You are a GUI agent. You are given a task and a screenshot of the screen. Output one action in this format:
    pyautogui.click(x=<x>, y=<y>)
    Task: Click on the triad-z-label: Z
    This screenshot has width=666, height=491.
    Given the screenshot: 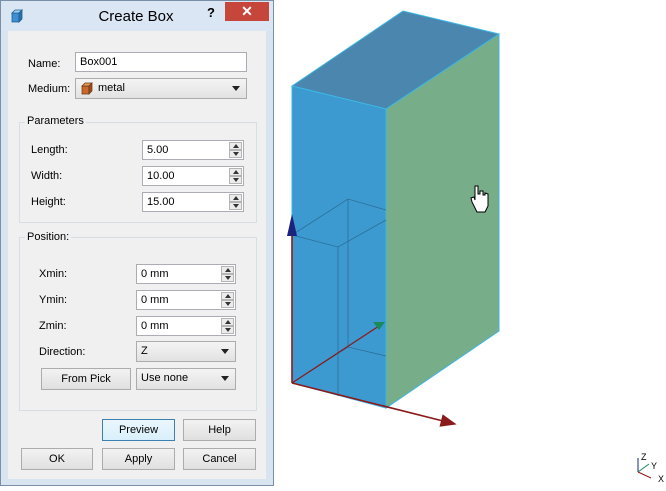 What is the action you would take?
    pyautogui.click(x=644, y=457)
    